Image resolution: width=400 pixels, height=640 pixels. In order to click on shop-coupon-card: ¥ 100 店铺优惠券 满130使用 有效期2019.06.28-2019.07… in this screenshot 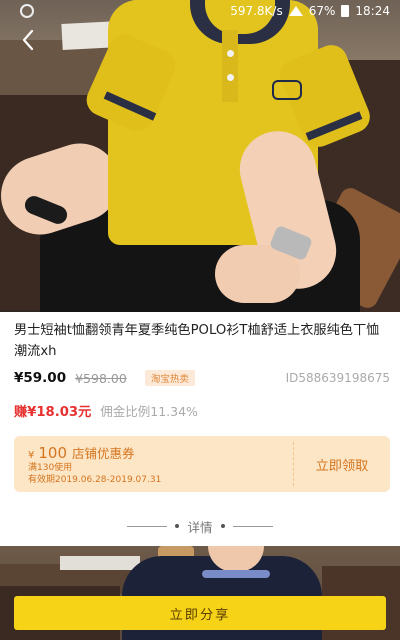, I will do `click(202, 464)`.